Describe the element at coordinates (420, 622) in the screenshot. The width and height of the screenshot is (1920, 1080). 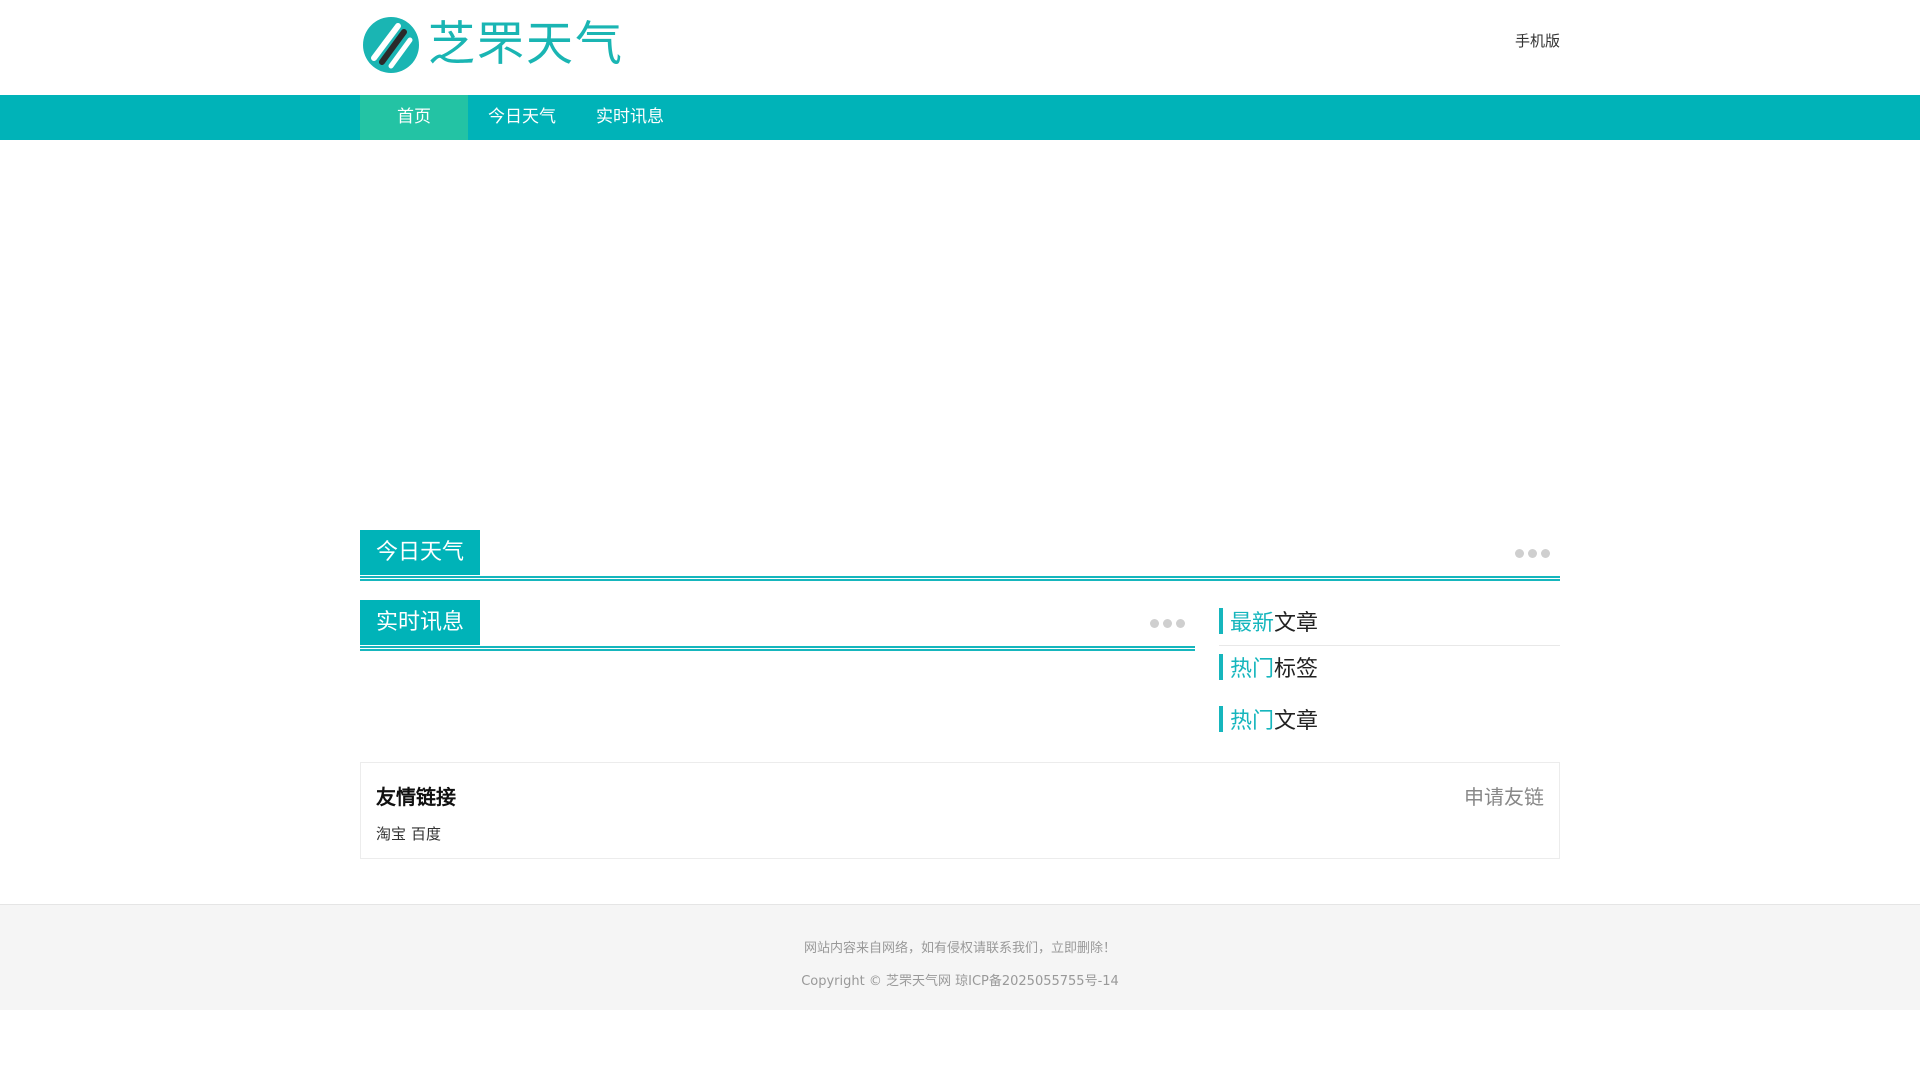
I see `news-title: 实时讯息` at that location.